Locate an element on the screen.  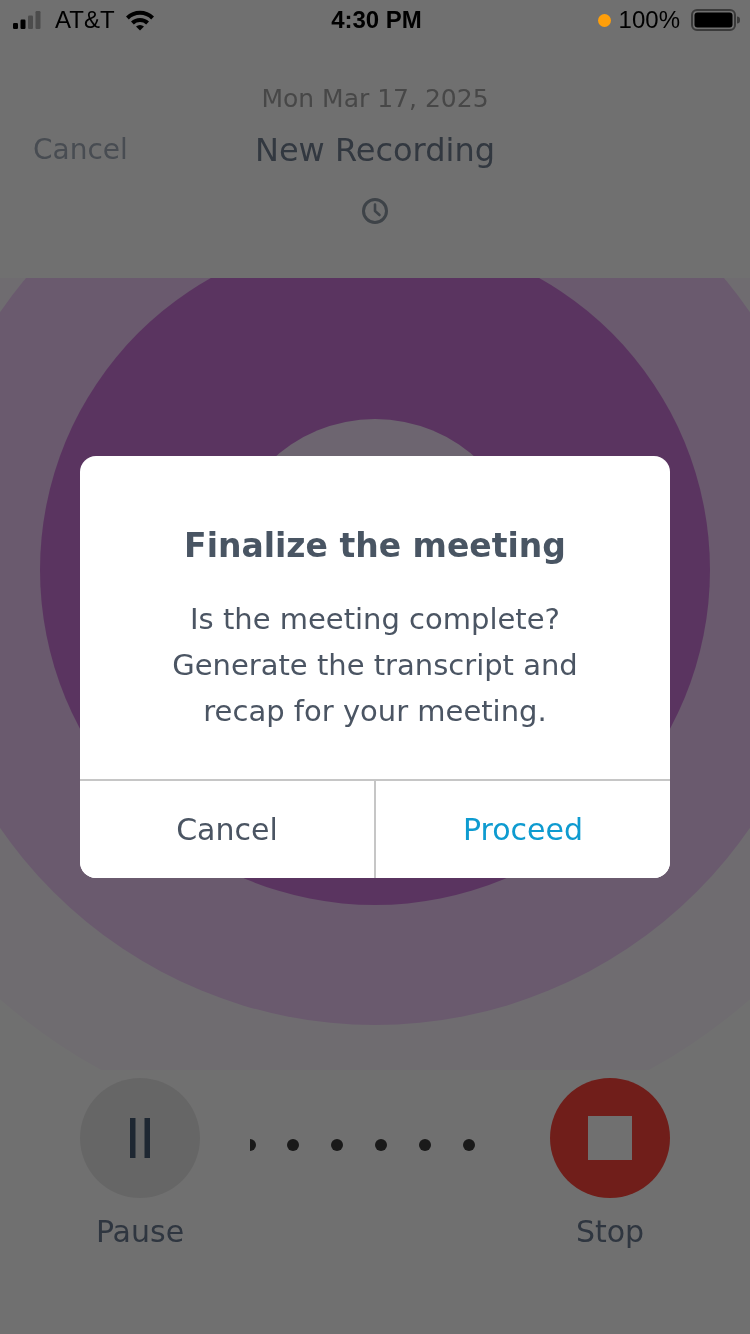
stop-label: Stop is located at coordinates (610, 1232).